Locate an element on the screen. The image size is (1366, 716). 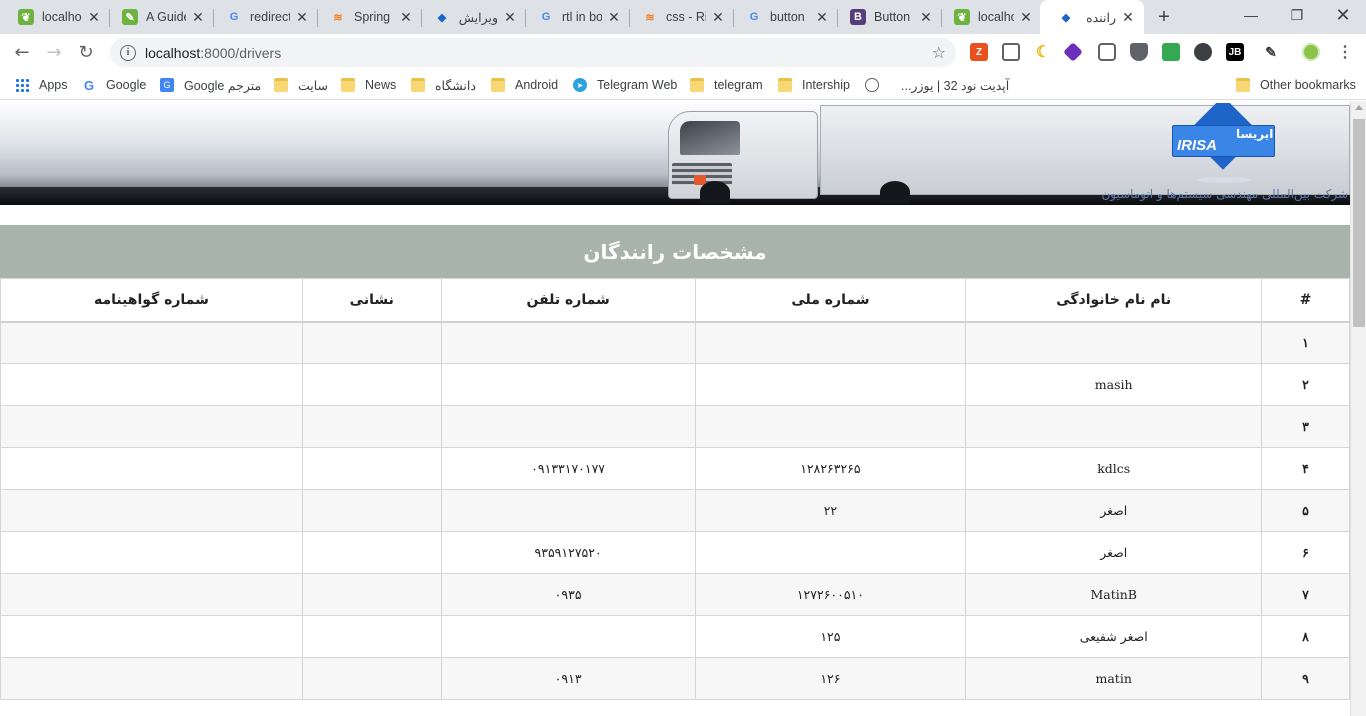
tab: G button ✕ is located at coordinates (783, 17).